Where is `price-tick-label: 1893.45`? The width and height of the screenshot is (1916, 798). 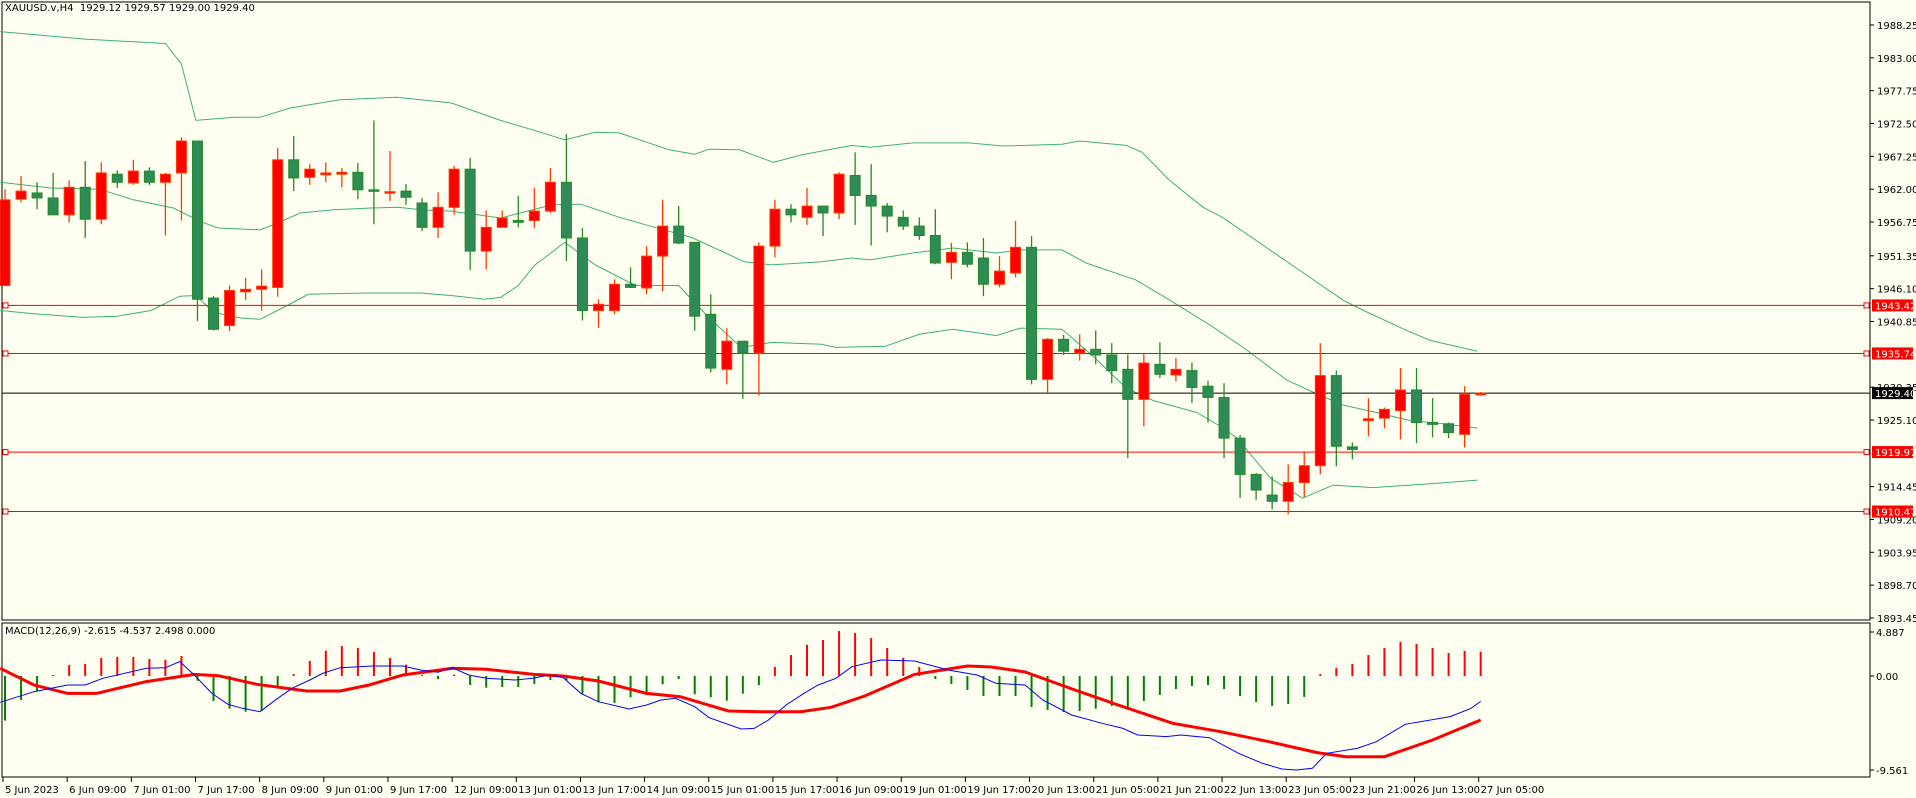 price-tick-label: 1893.45 is located at coordinates (1896, 619).